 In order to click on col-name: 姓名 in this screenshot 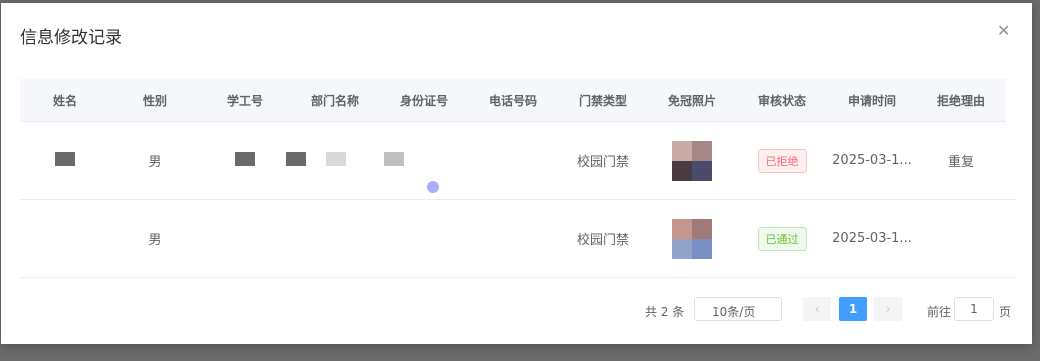, I will do `click(64, 100)`.